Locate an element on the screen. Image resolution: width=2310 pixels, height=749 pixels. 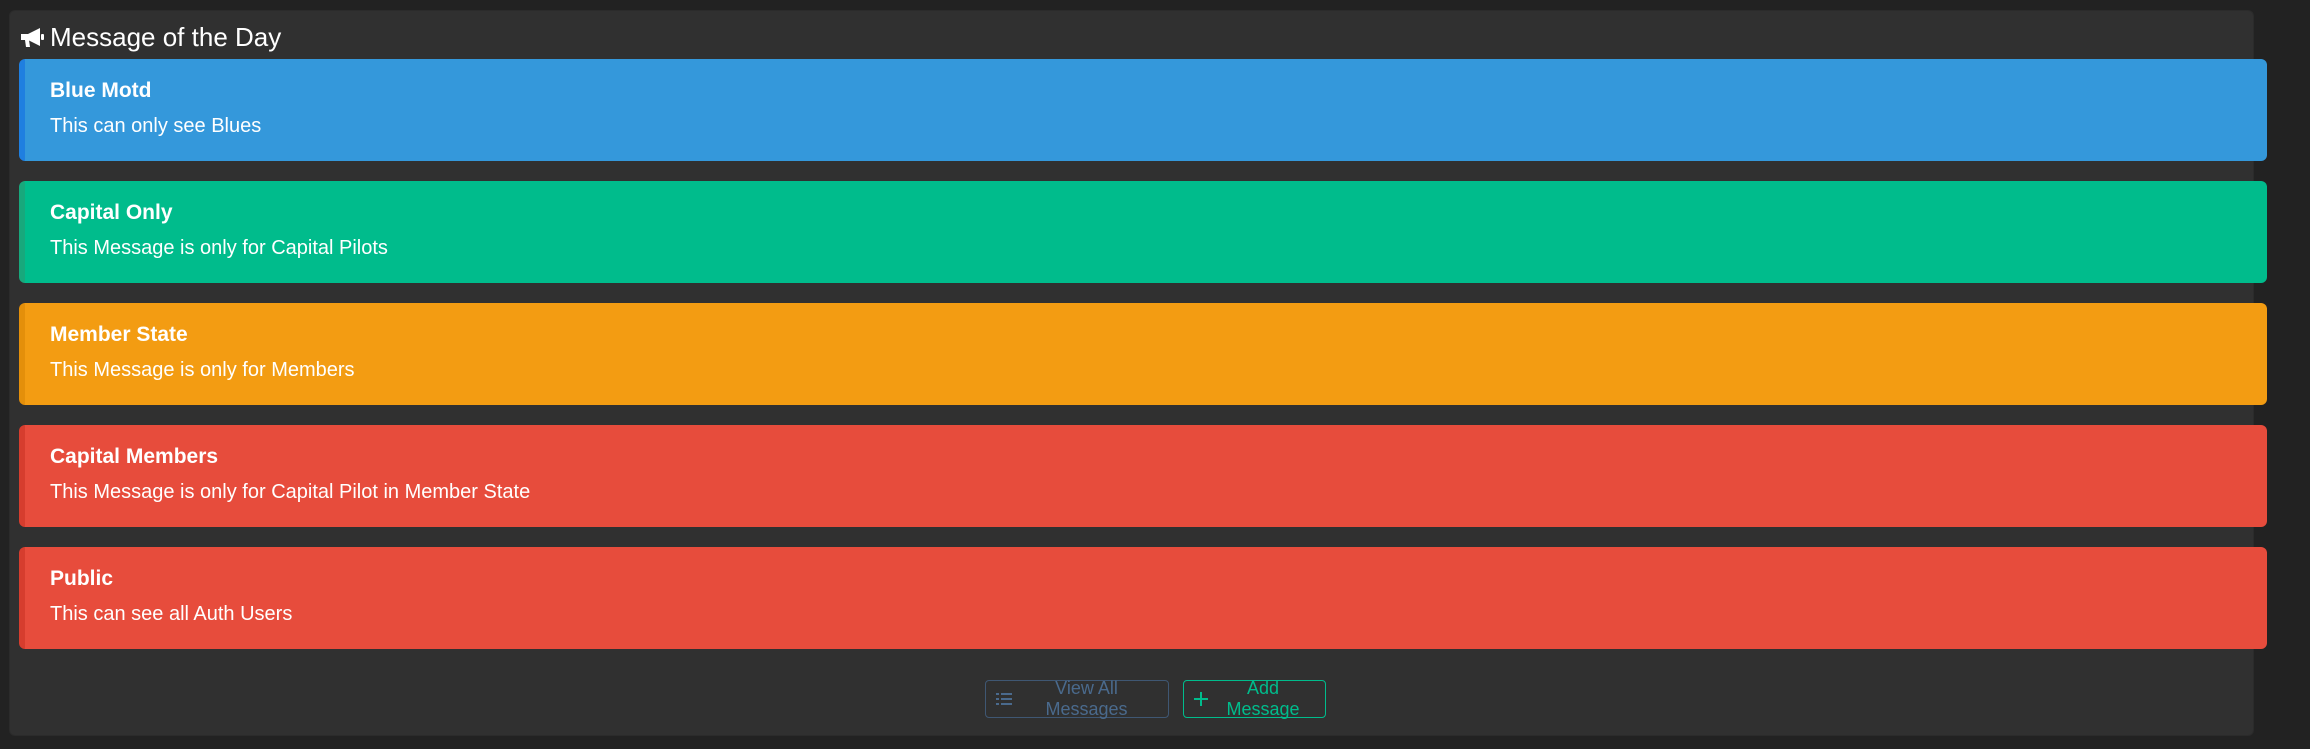
view-all-messages-button: View All Messages is located at coordinates (1076, 698).